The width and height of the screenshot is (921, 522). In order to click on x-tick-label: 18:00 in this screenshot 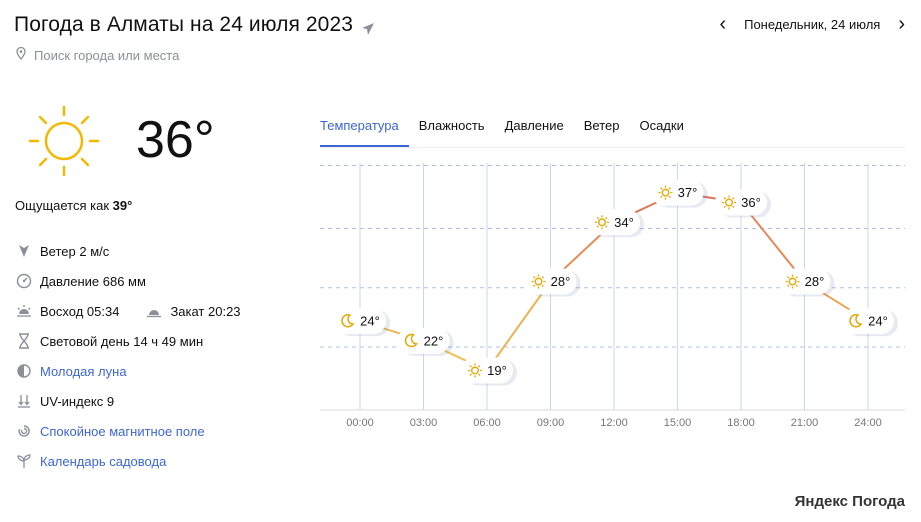, I will do `click(741, 423)`.